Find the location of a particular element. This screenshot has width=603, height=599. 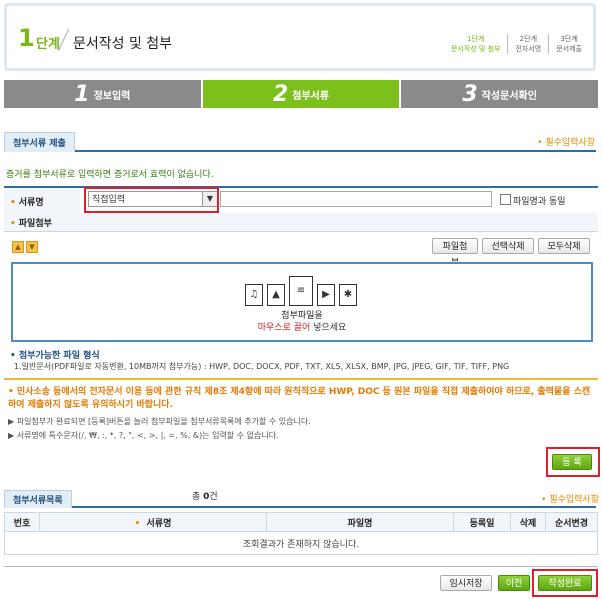

complete-button: 작성완료 is located at coordinates (565, 583).